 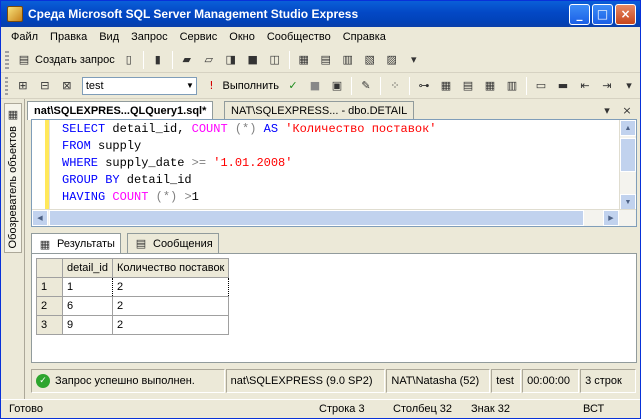 What do you see at coordinates (231, 60) in the screenshot?
I see `open-folder-icon: ◨` at bounding box center [231, 60].